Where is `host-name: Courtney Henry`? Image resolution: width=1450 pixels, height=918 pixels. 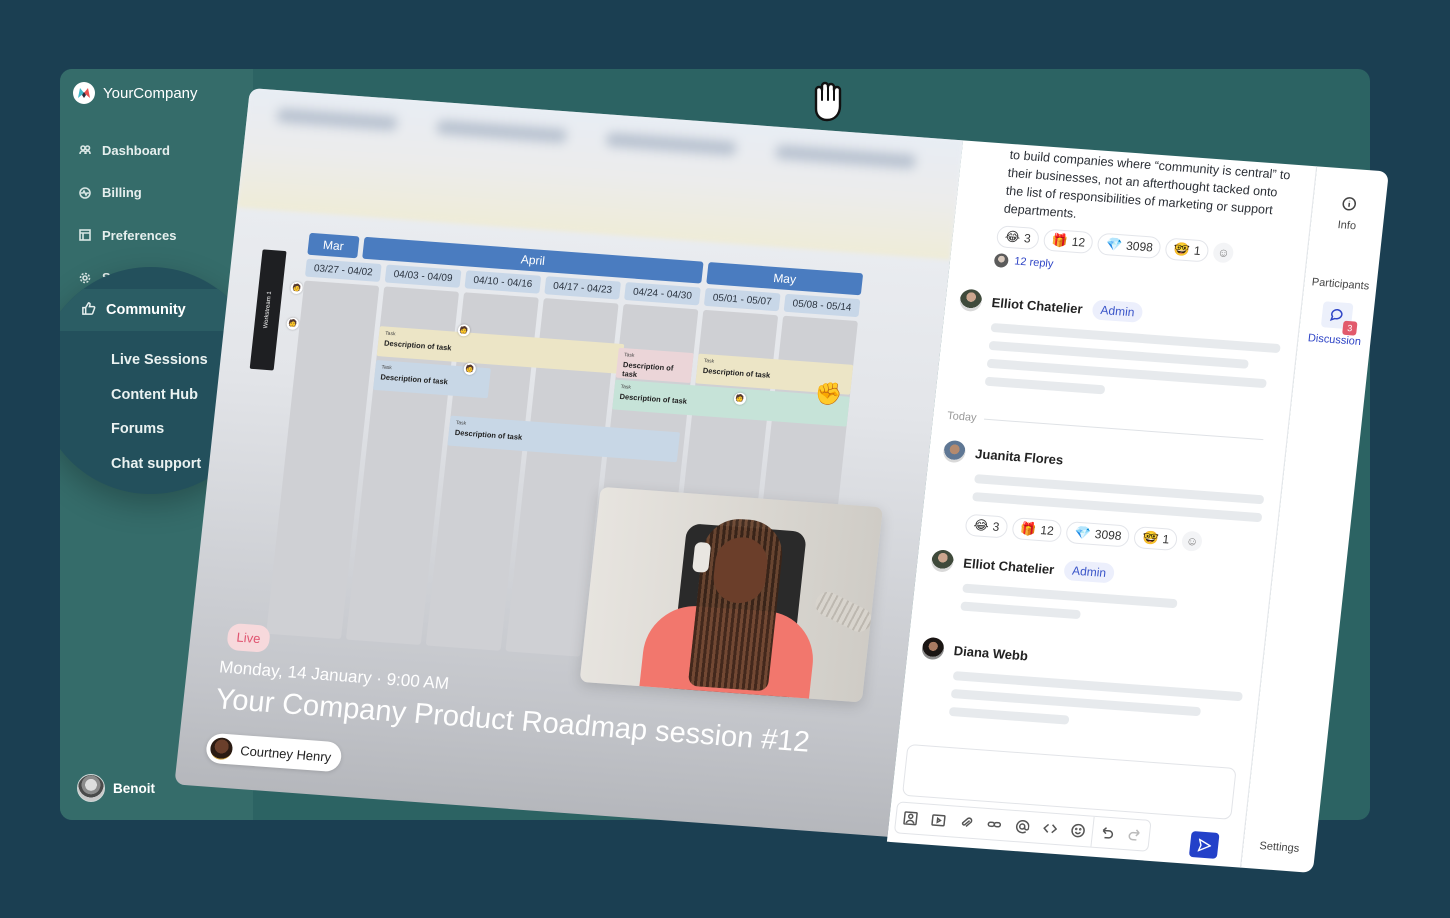
host-name: Courtney Henry is located at coordinates (286, 753).